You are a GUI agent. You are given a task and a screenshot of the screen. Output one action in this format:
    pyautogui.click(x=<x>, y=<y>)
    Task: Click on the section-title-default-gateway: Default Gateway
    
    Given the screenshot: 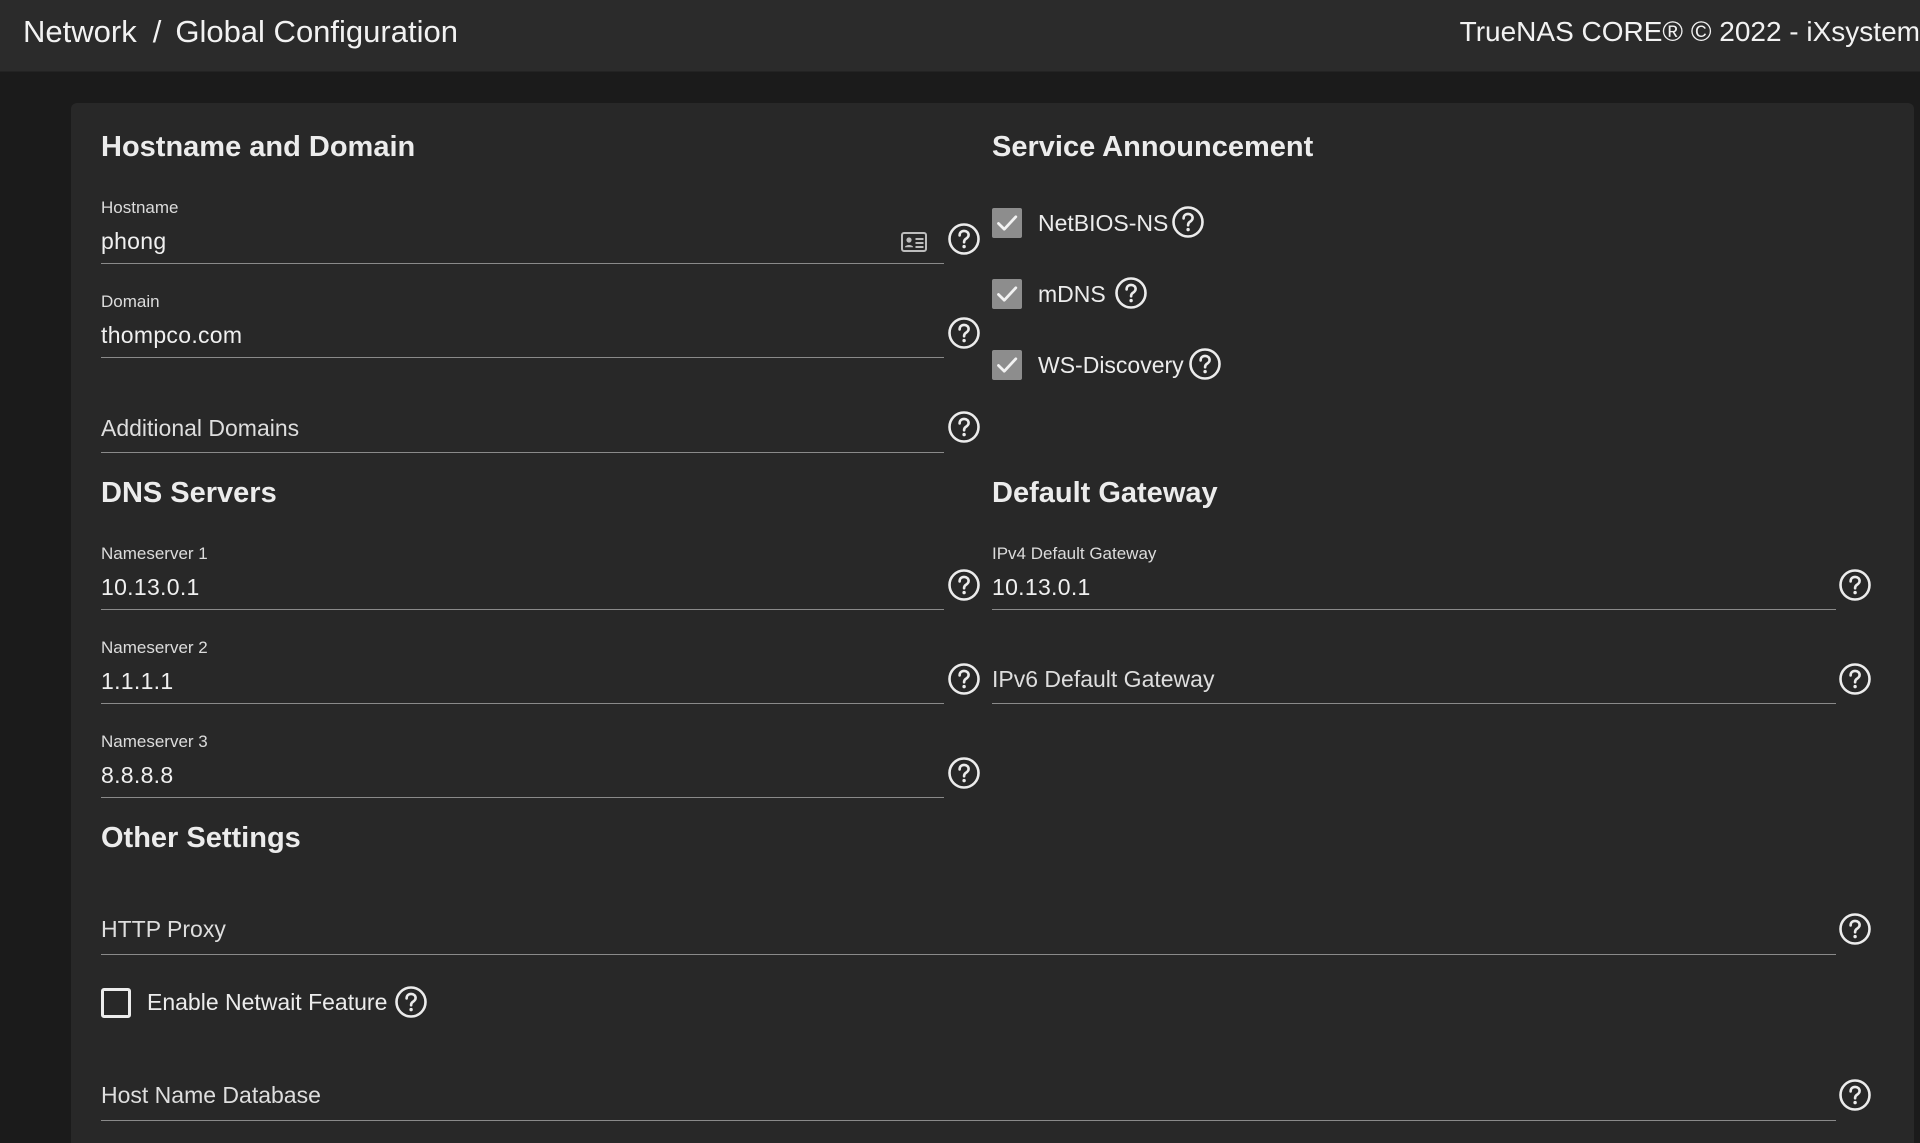 What is the action you would take?
    pyautogui.click(x=1105, y=493)
    